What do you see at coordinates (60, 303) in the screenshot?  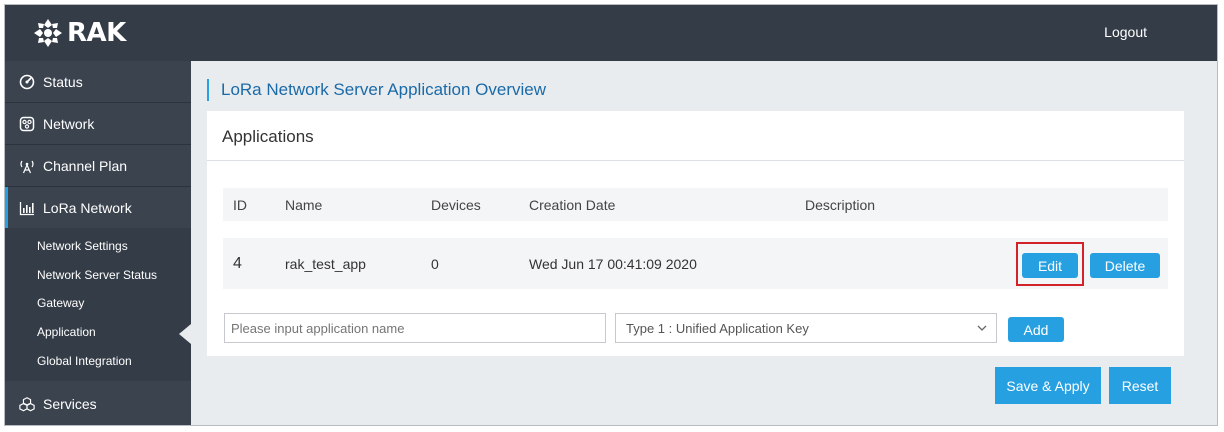 I see `submenu-item-gateway: Gateway` at bounding box center [60, 303].